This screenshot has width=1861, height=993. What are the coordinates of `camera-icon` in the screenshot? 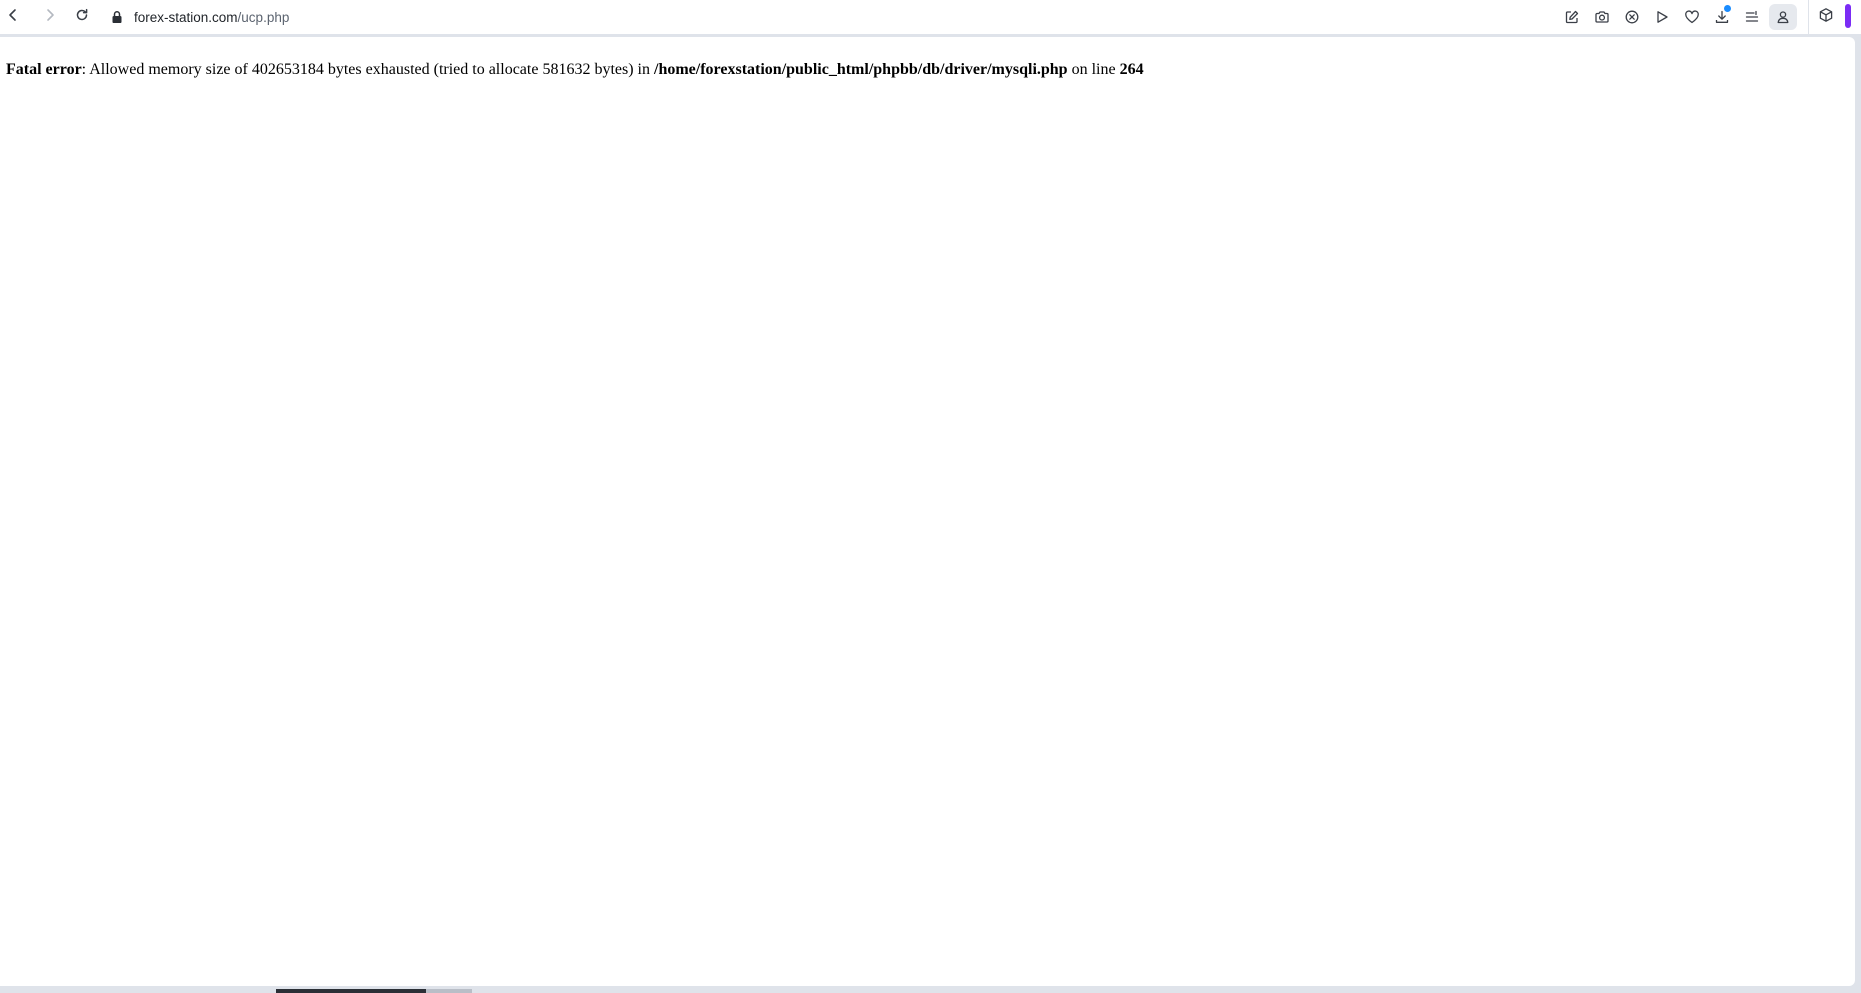 It's located at (1602, 17).